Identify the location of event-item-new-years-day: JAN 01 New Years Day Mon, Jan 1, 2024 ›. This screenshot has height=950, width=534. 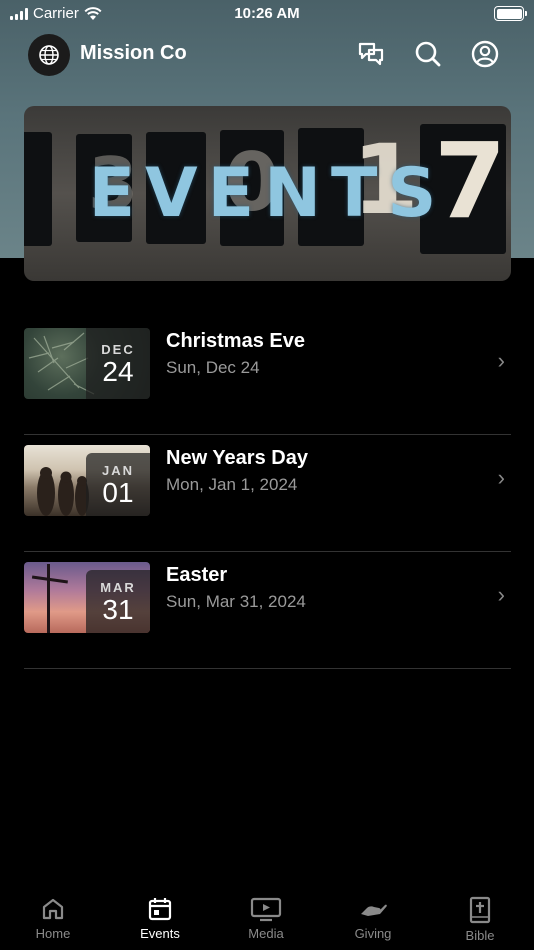
(267, 493).